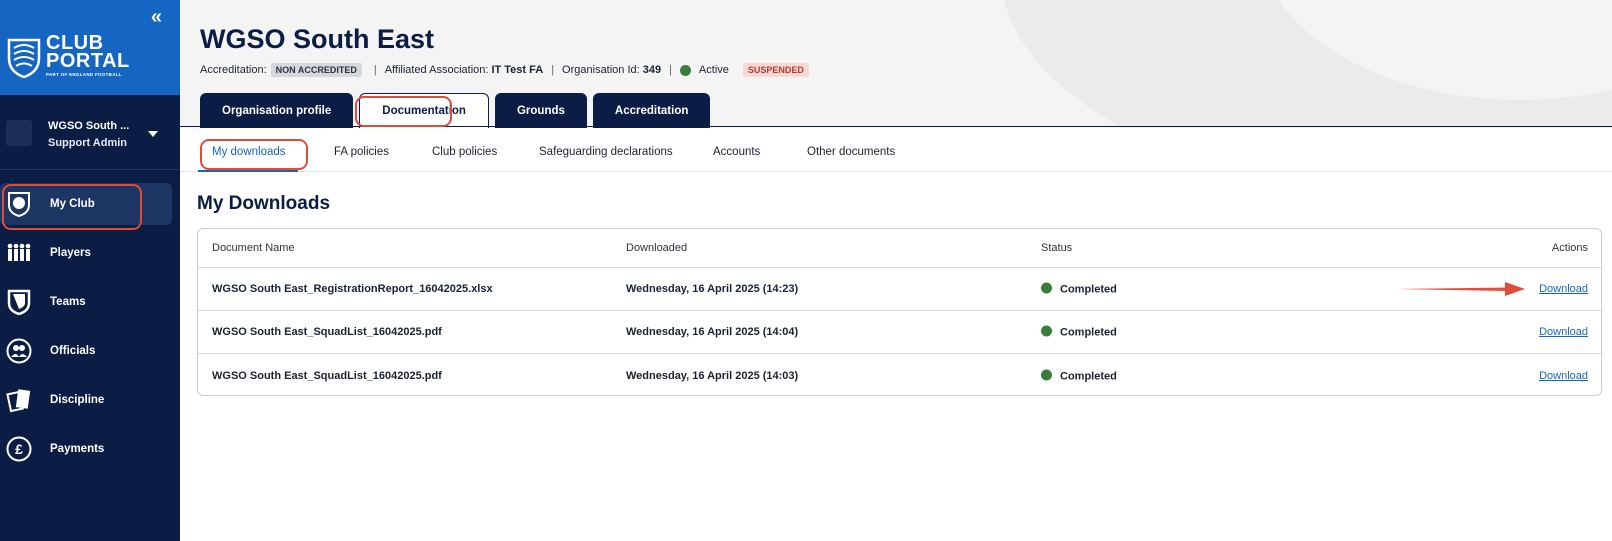 Image resolution: width=1612 pixels, height=541 pixels. I want to click on column-header: Document Name, so click(253, 248).